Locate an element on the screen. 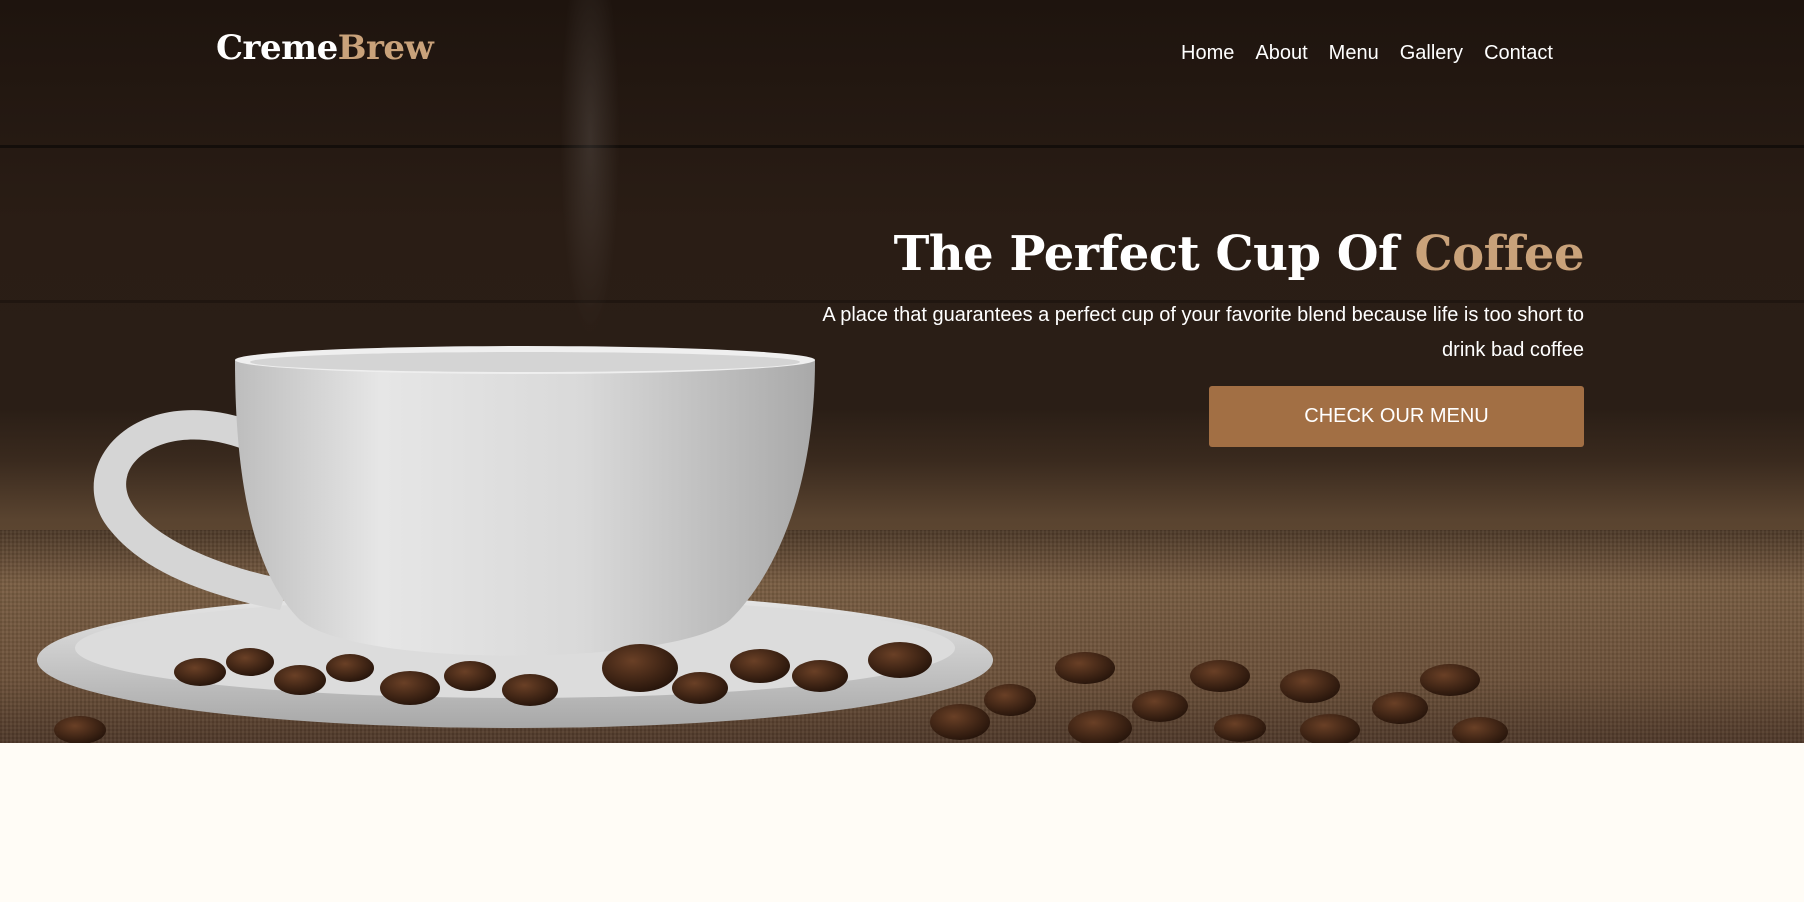 This screenshot has width=1804, height=902. hero-headline: The Perfect Cup Of Coffee is located at coordinates (1184, 254).